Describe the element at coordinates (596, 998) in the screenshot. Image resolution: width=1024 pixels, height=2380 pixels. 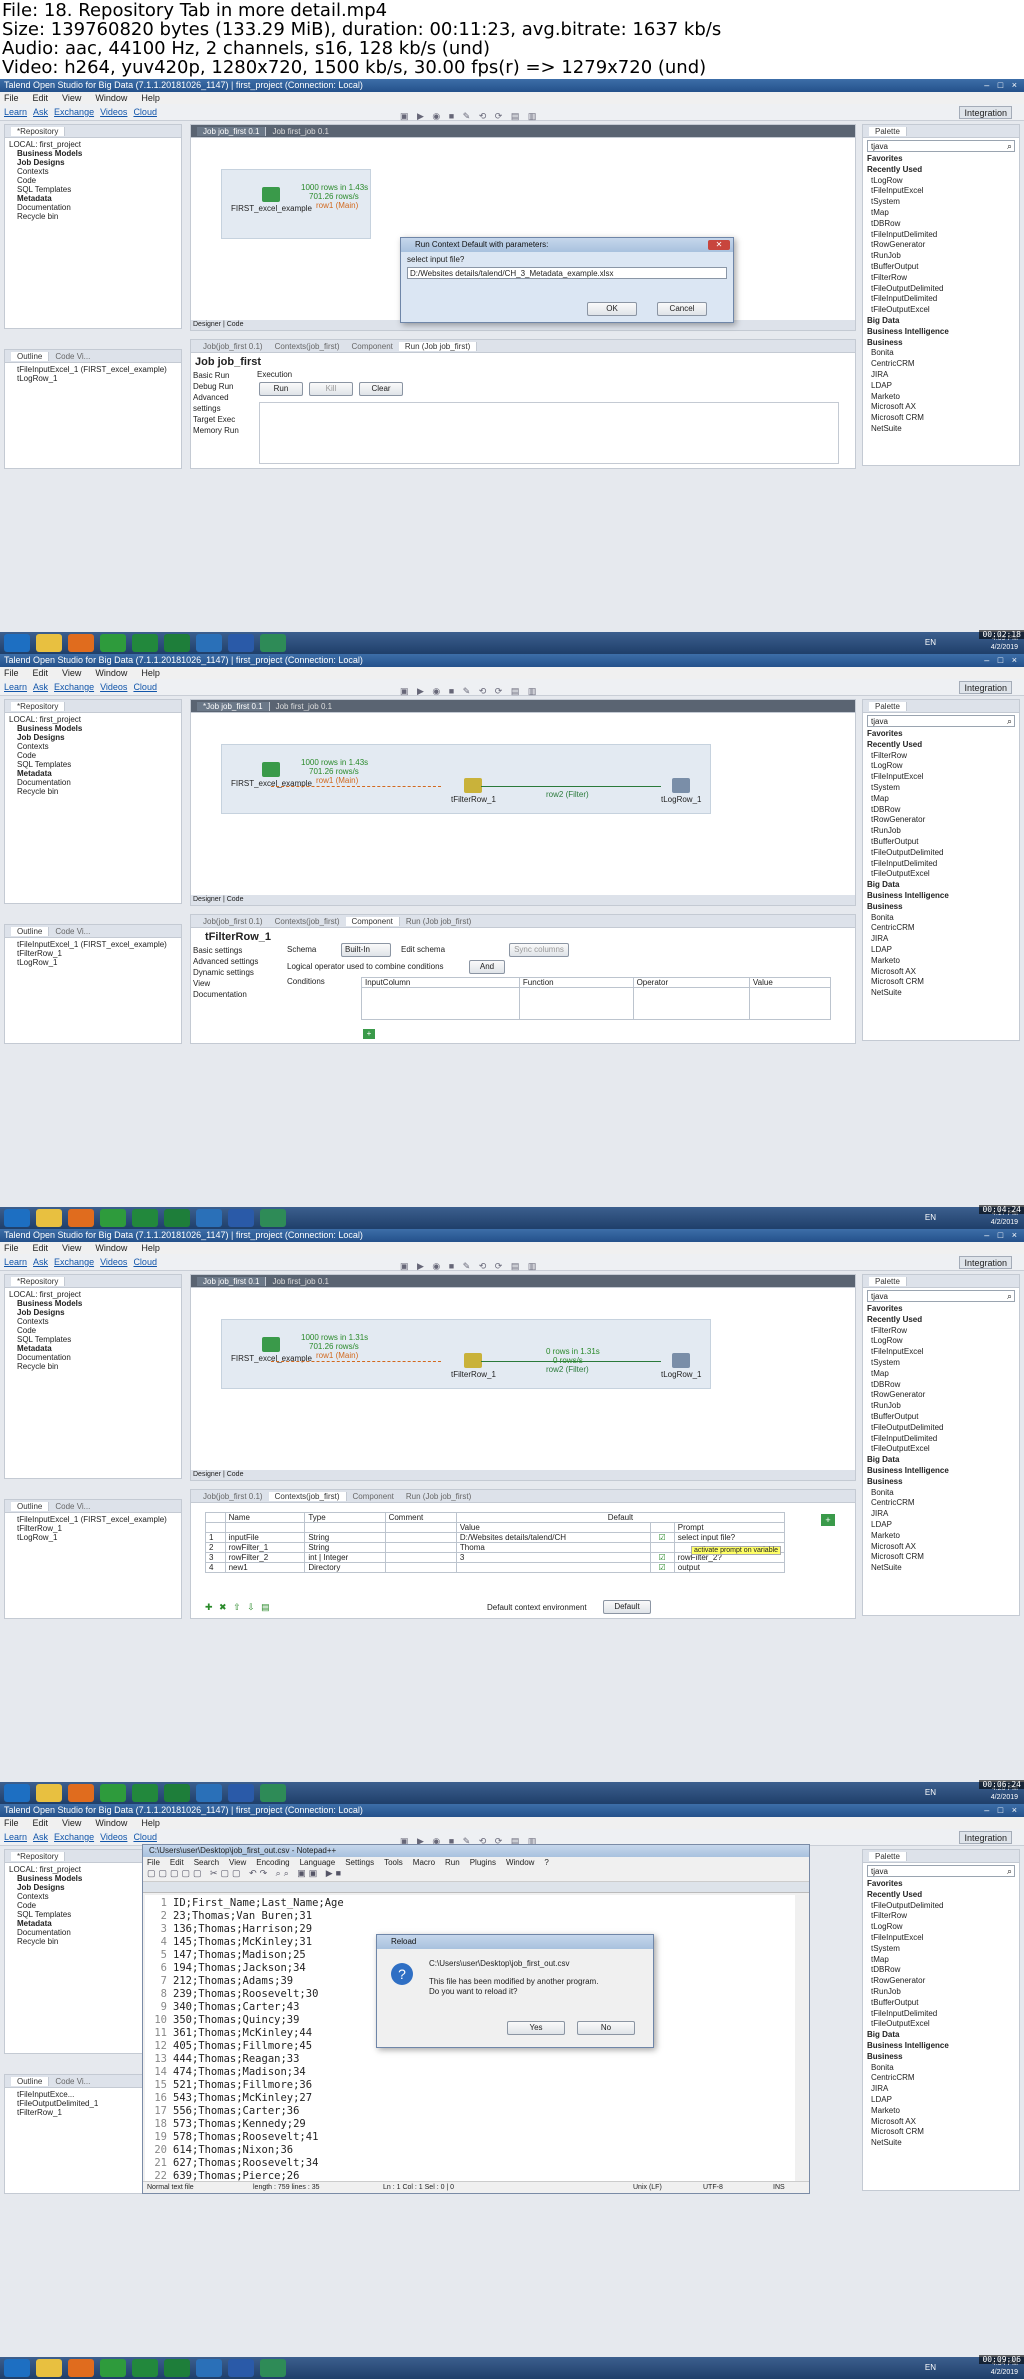
I see `conditions-table: InputColumn Function Operator Value` at that location.